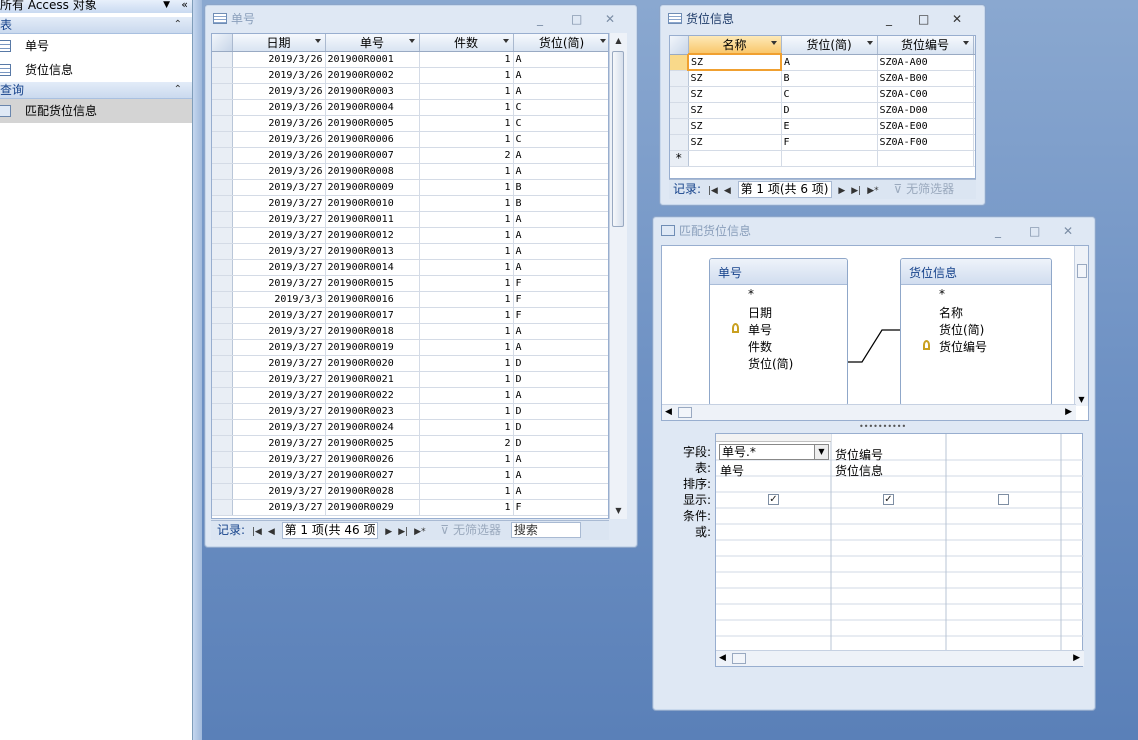 This screenshot has width=1138, height=740. Describe the element at coordinates (560, 187) in the screenshot. I see `cell: B` at that location.